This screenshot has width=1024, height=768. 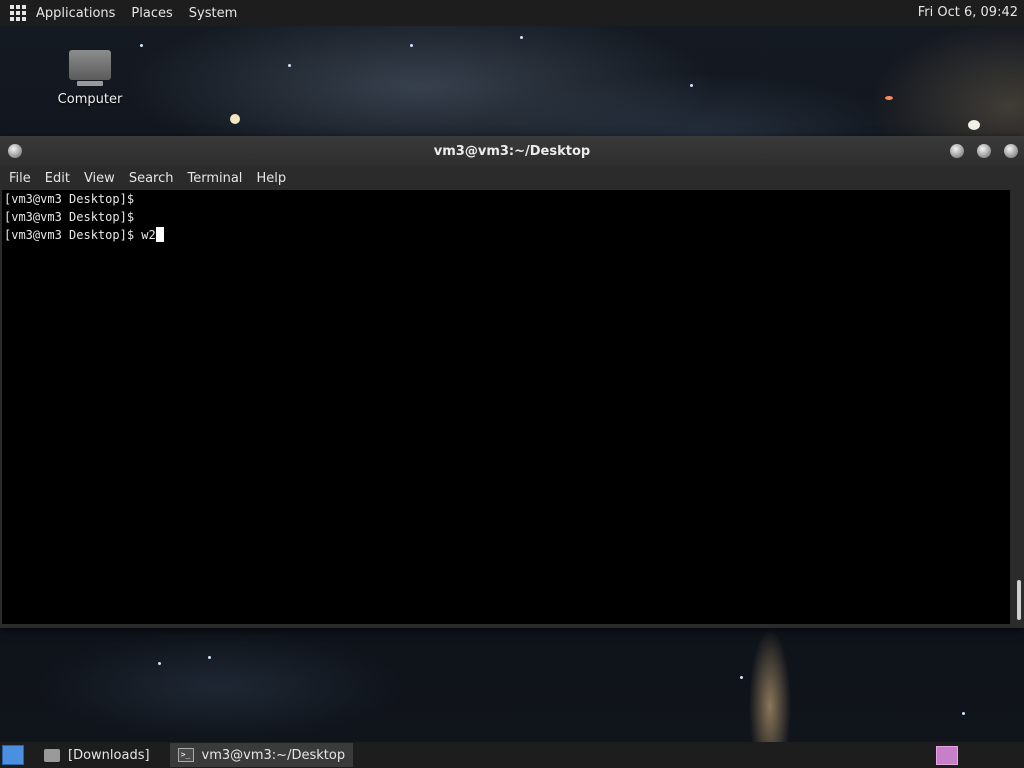 I want to click on terminal-menubar: File Edit View Search Terminal Help, so click(x=512, y=178).